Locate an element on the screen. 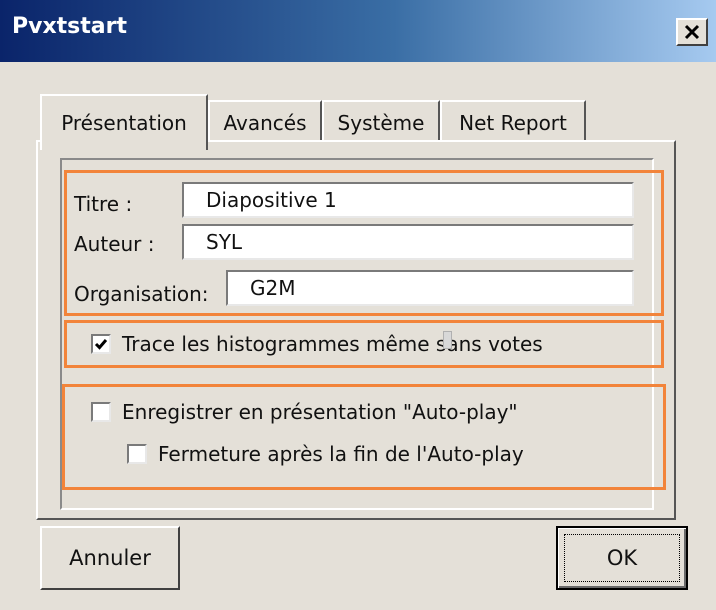  tab-avances: Avancés is located at coordinates (265, 122).